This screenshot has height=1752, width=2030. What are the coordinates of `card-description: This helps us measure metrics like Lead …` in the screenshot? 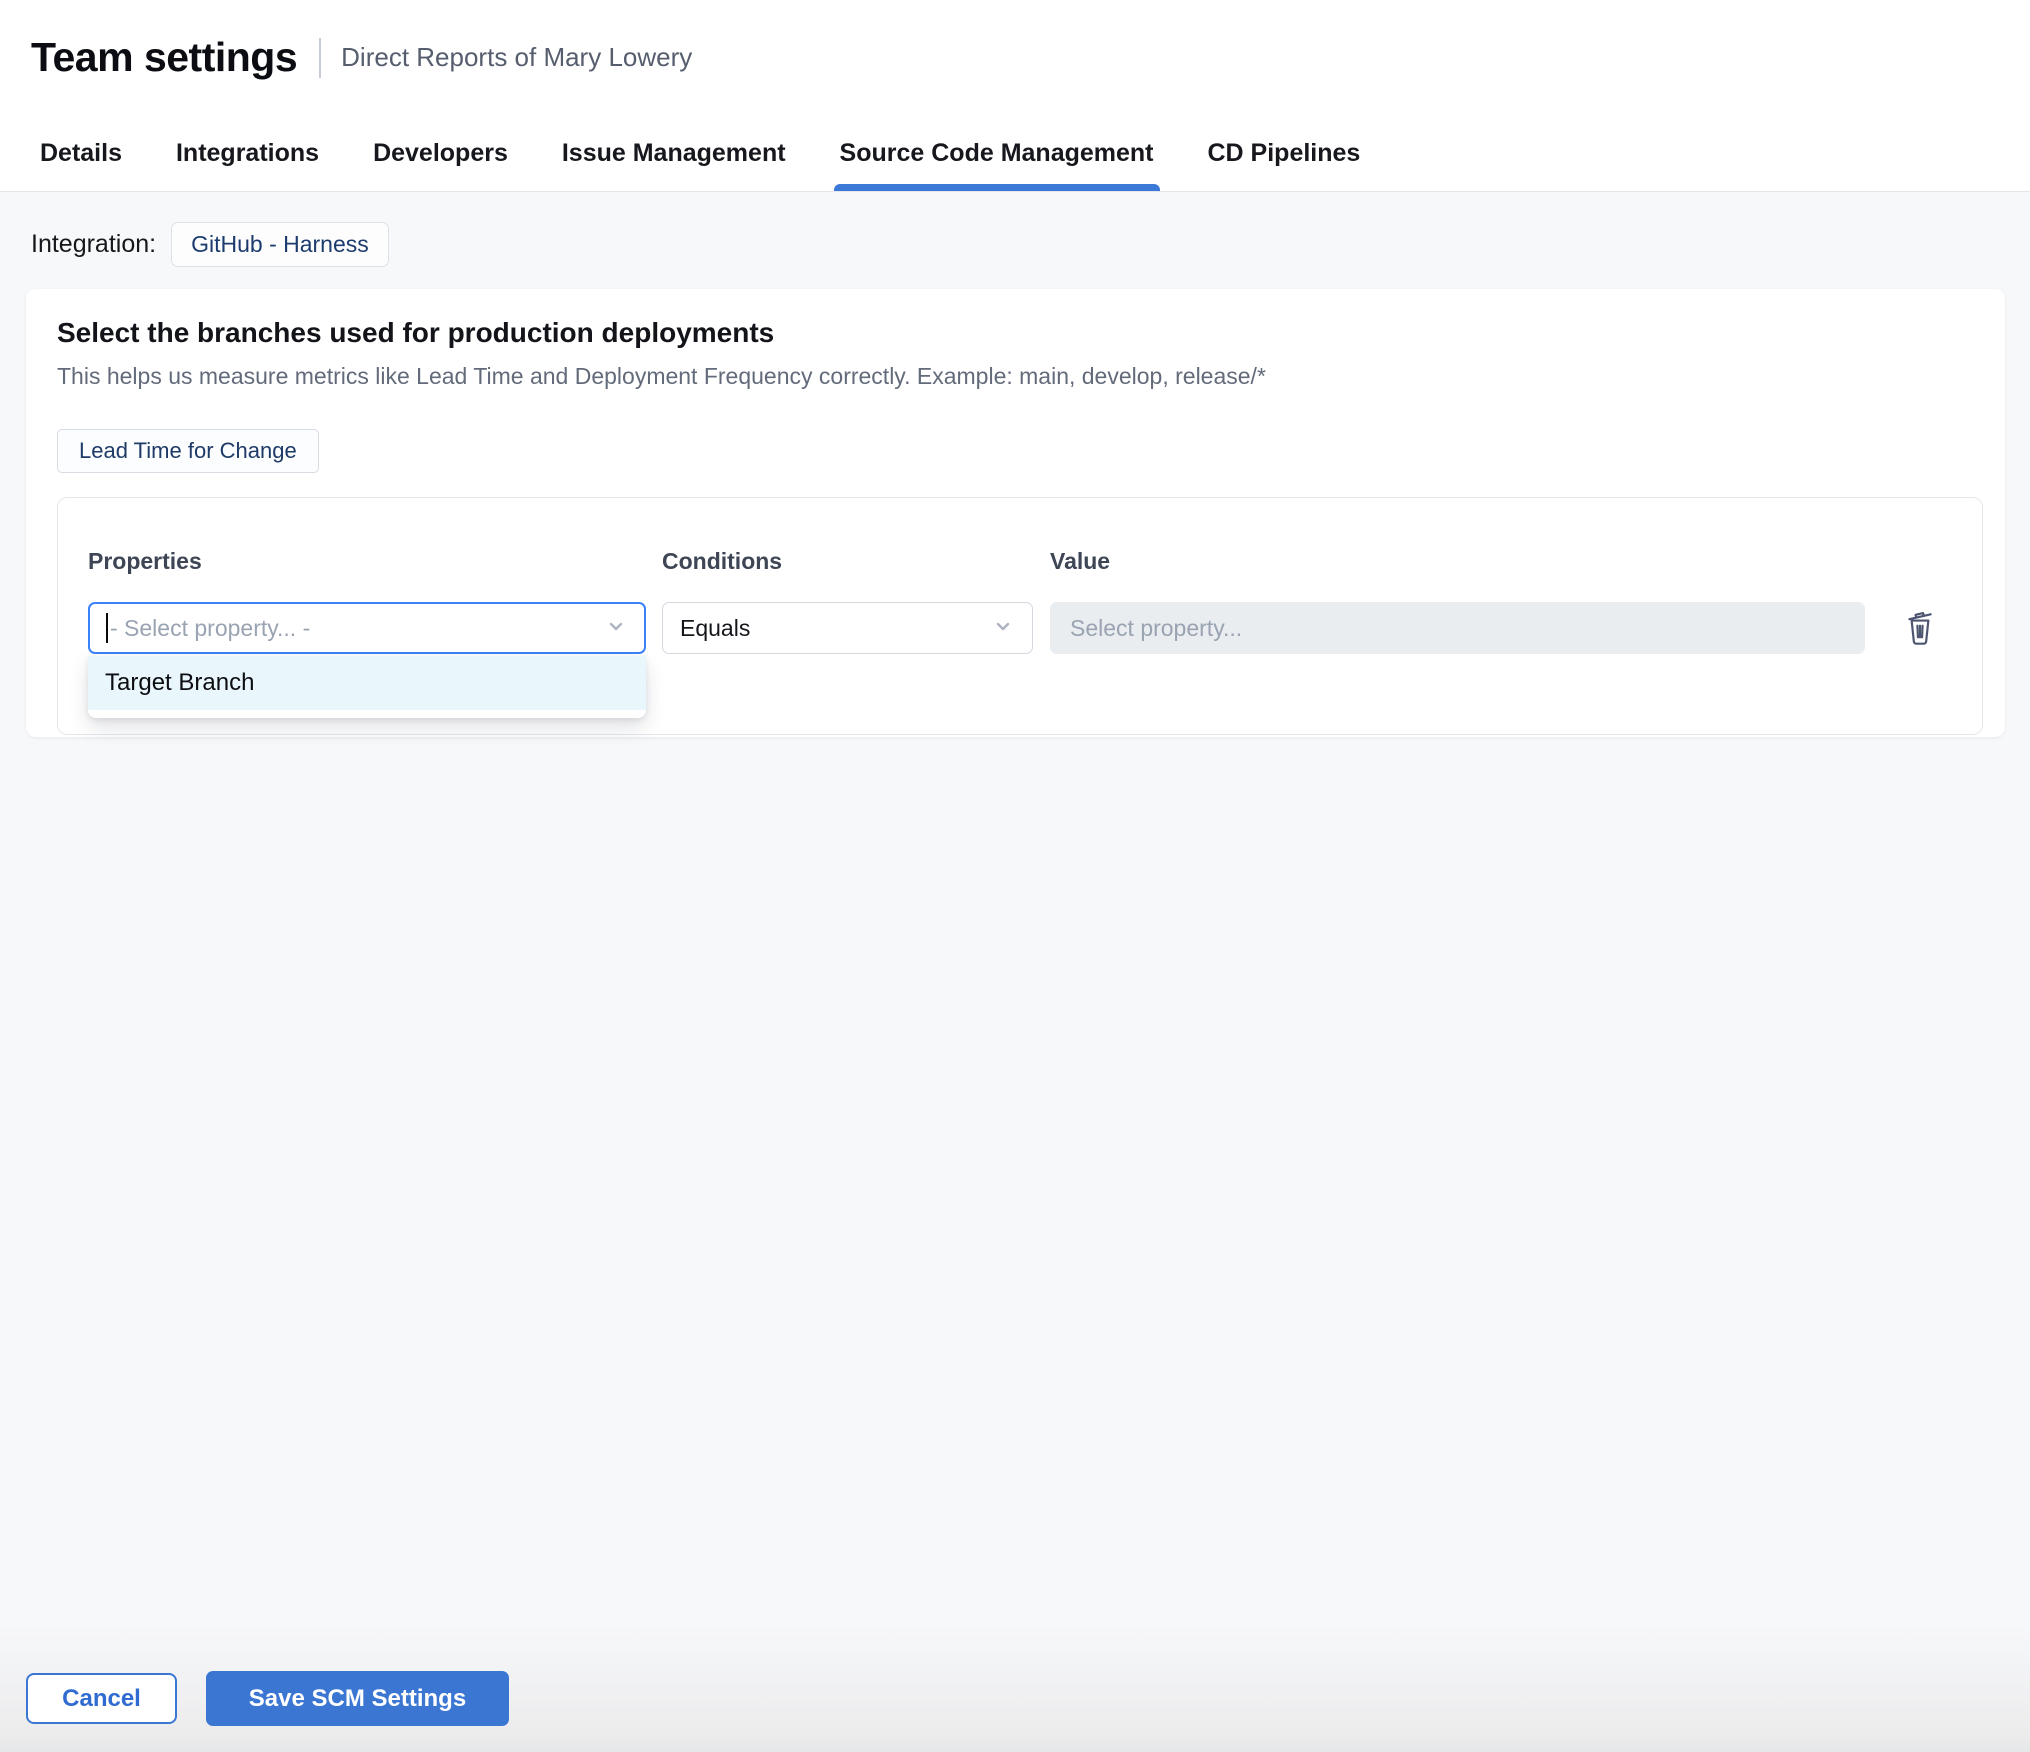 It's located at (661, 376).